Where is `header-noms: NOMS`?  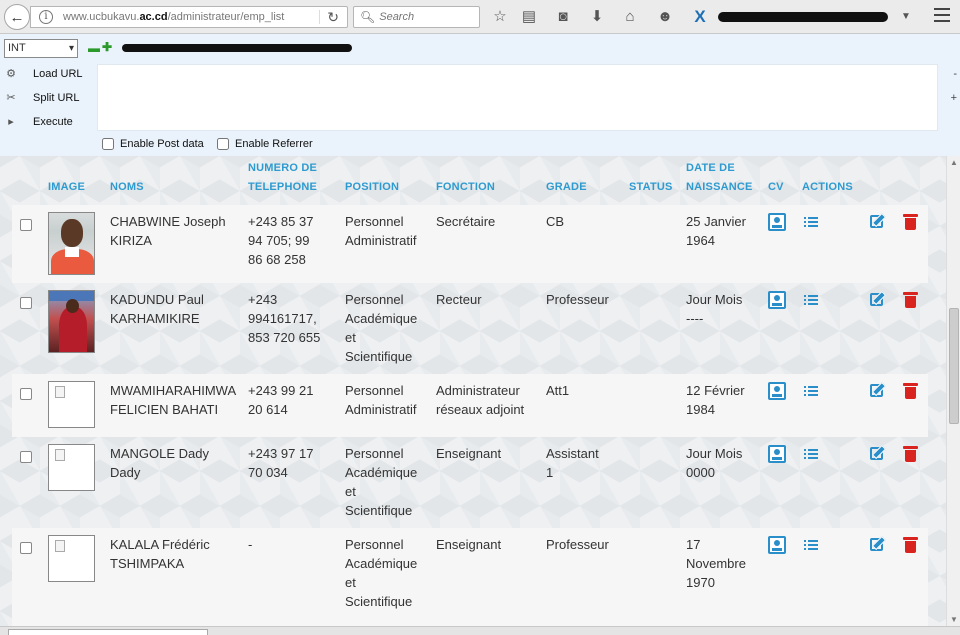 header-noms: NOMS is located at coordinates (127, 187).